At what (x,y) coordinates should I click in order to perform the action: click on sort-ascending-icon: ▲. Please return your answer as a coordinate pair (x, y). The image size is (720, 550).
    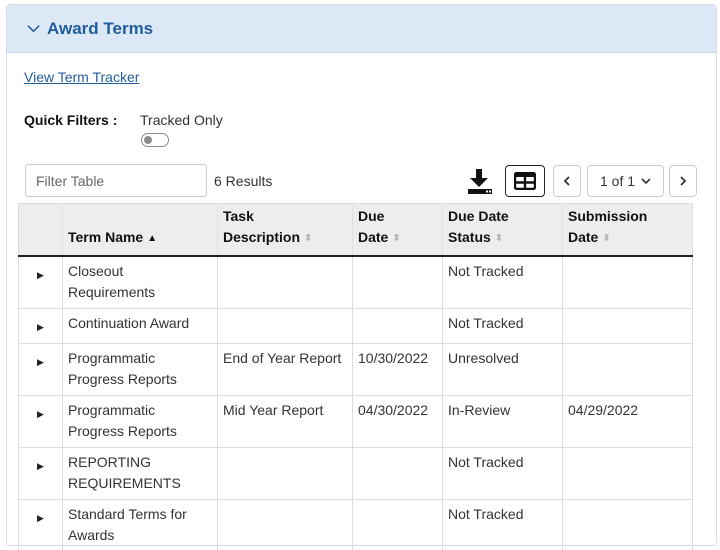
    Looking at the image, I should click on (152, 238).